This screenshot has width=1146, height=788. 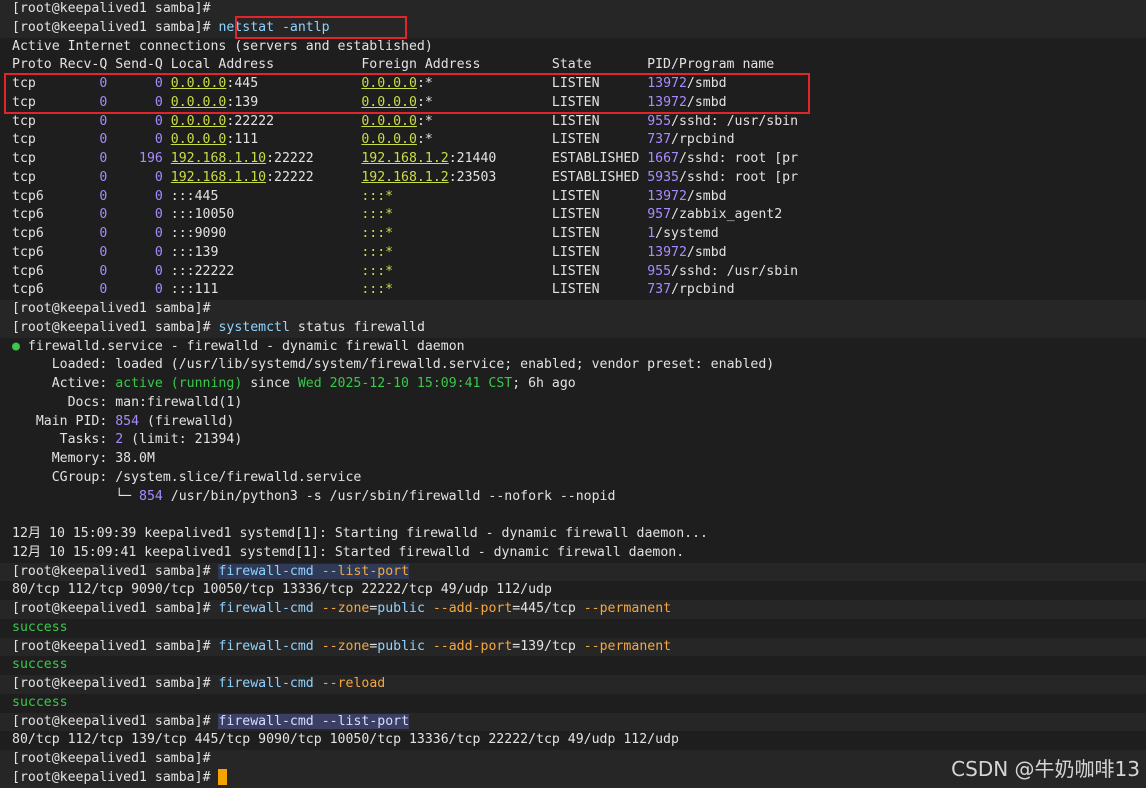 I want to click on netstat-pid: 5935, so click(x=663, y=177).